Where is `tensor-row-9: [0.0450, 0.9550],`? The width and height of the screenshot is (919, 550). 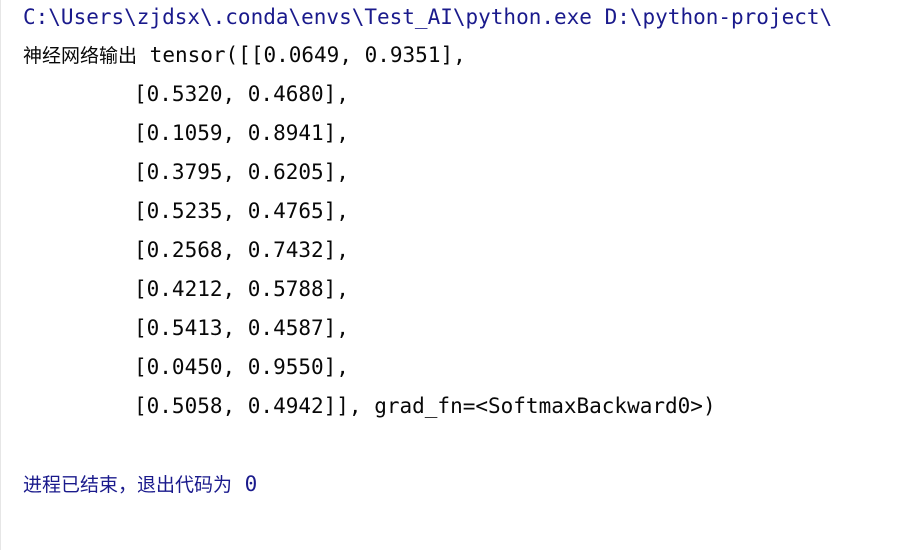 tensor-row-9: [0.0450, 0.9550], is located at coordinates (241, 367).